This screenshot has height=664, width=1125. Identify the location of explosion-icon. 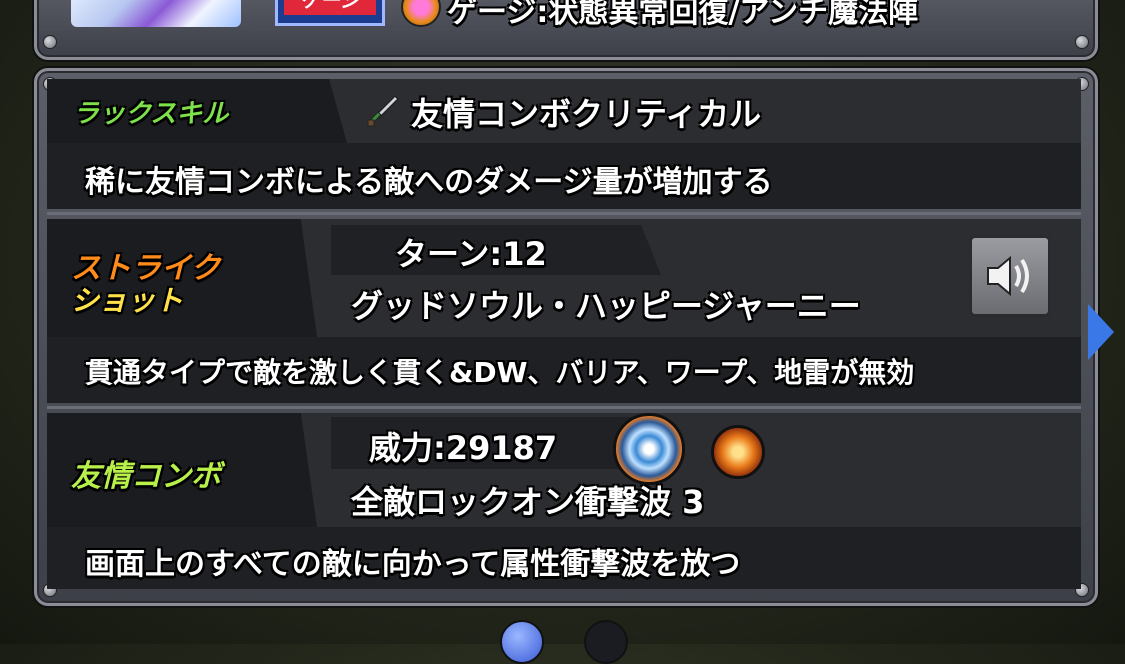
(738, 452).